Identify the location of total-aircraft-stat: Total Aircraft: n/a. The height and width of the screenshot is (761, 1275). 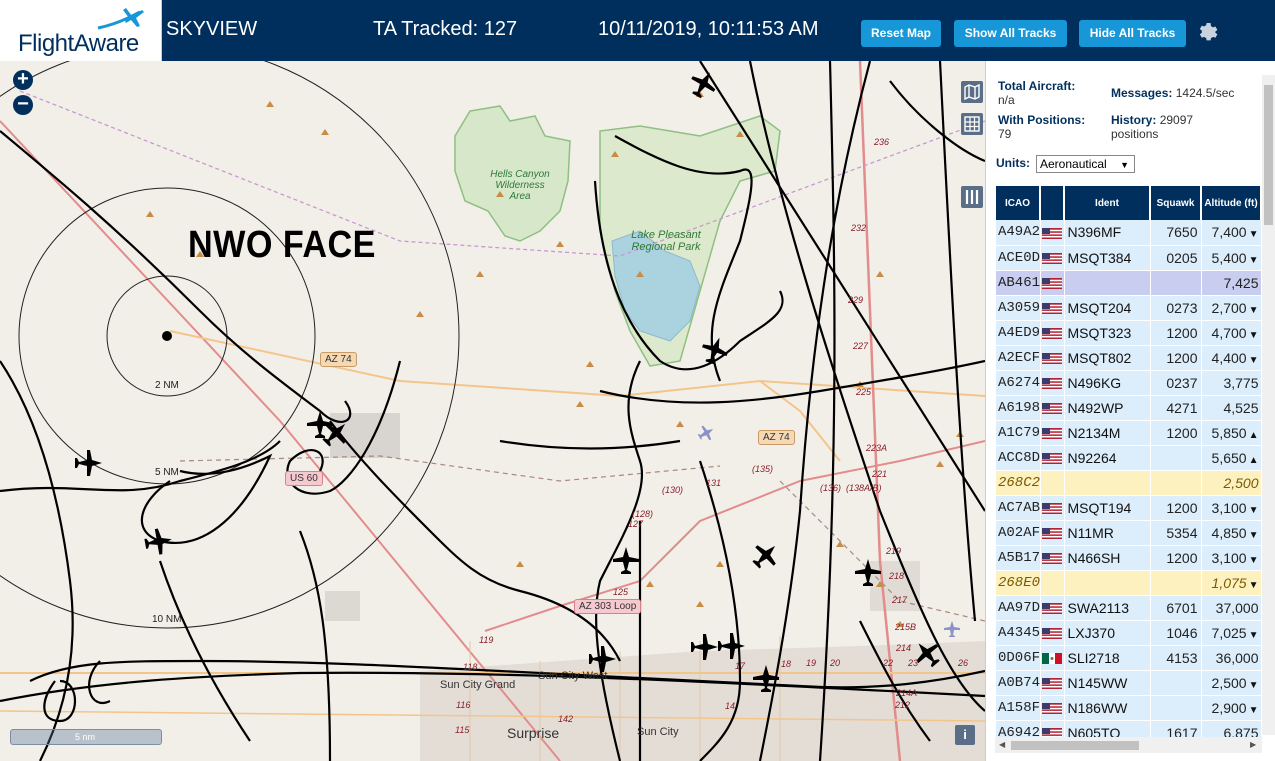
(1052, 93).